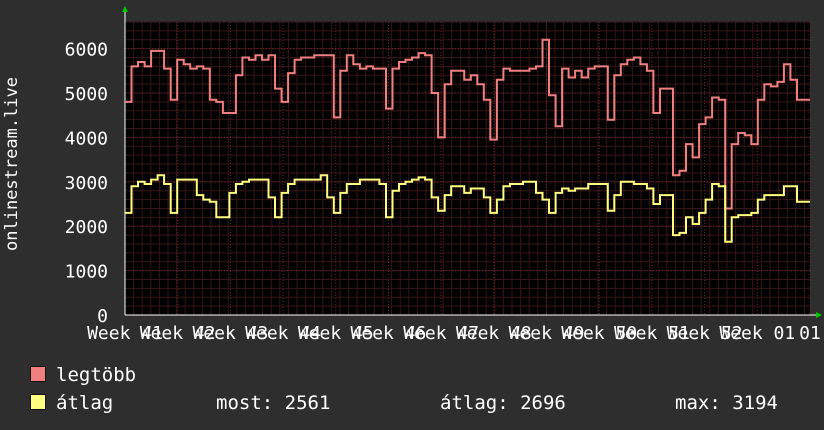  What do you see at coordinates (757, 333) in the screenshot?
I see `x-tick-label: Week 01` at bounding box center [757, 333].